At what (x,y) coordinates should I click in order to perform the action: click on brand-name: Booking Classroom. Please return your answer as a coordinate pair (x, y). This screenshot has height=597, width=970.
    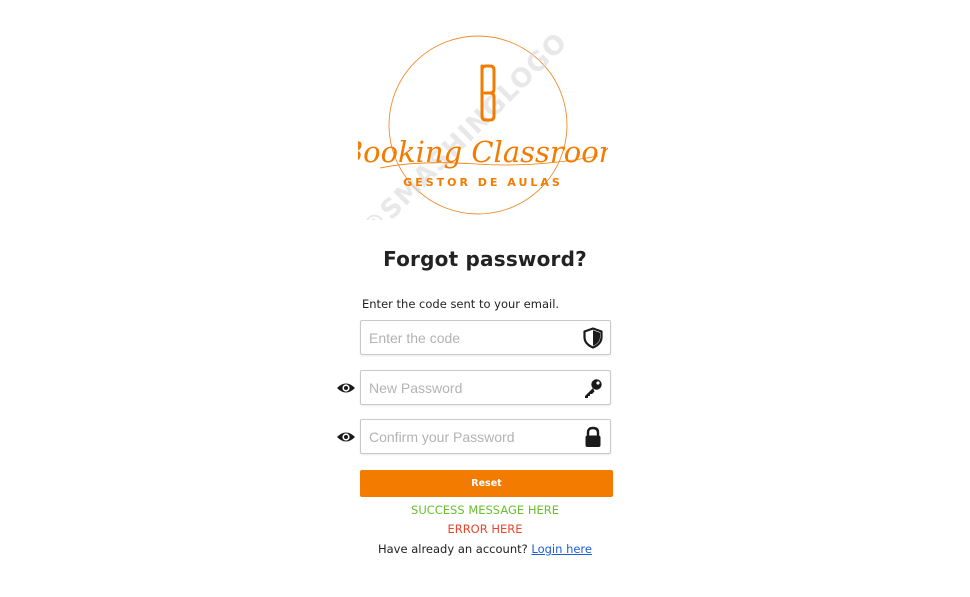
    Looking at the image, I should click on (483, 152).